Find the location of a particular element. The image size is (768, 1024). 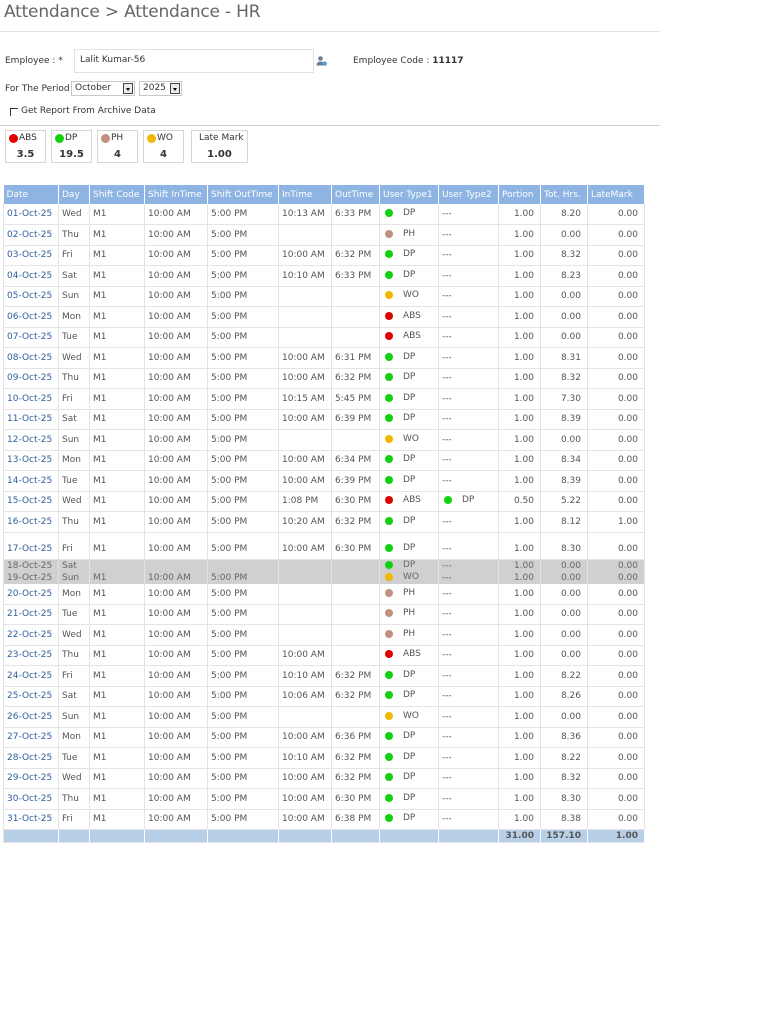

employee-field: Lalit Kumar-56 is located at coordinates (194, 61).